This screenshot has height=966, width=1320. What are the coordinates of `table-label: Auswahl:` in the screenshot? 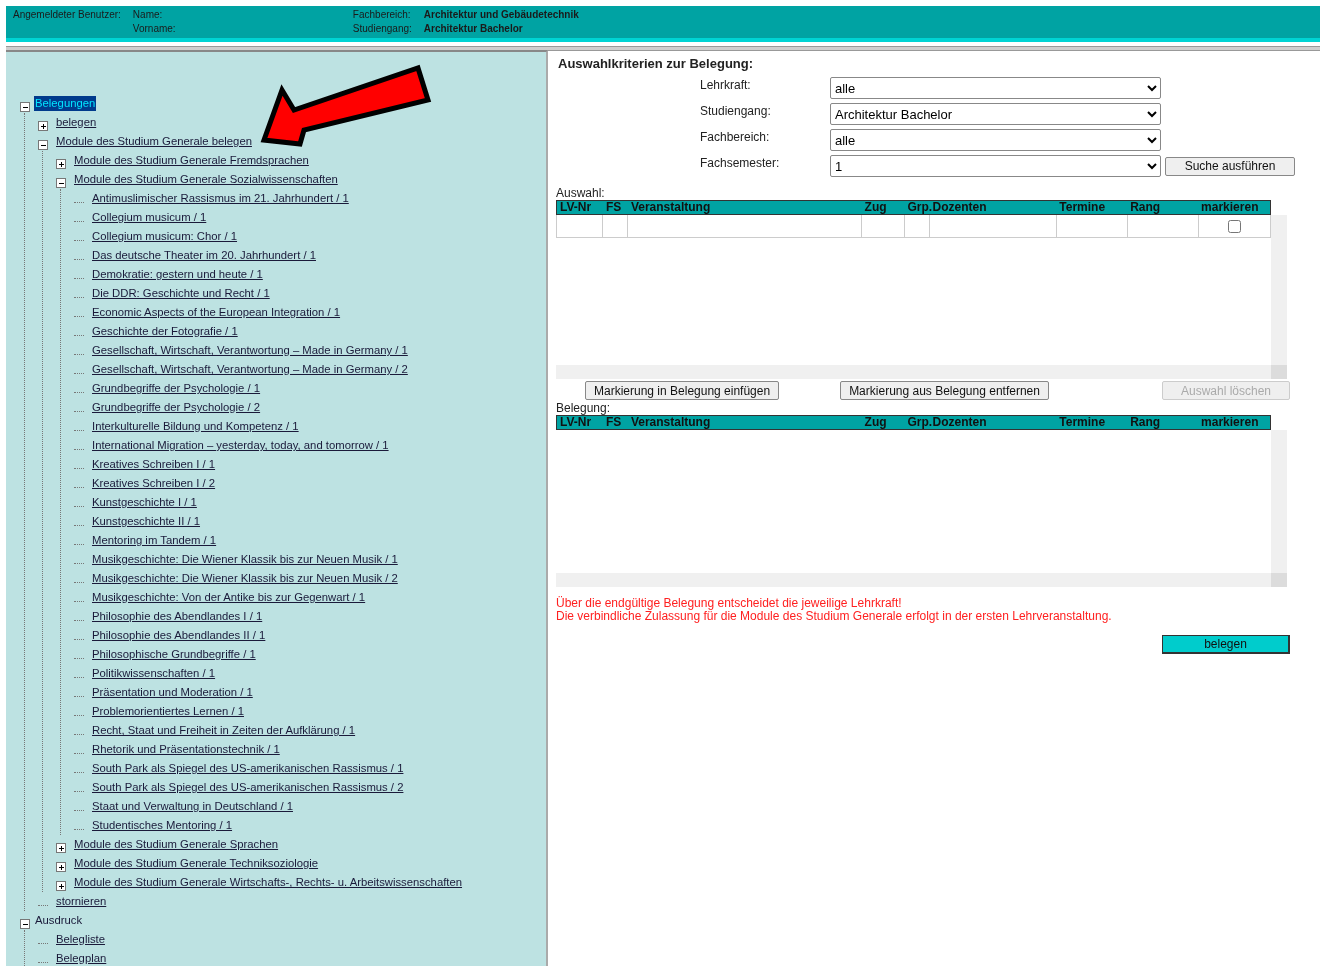 It's located at (581, 193).